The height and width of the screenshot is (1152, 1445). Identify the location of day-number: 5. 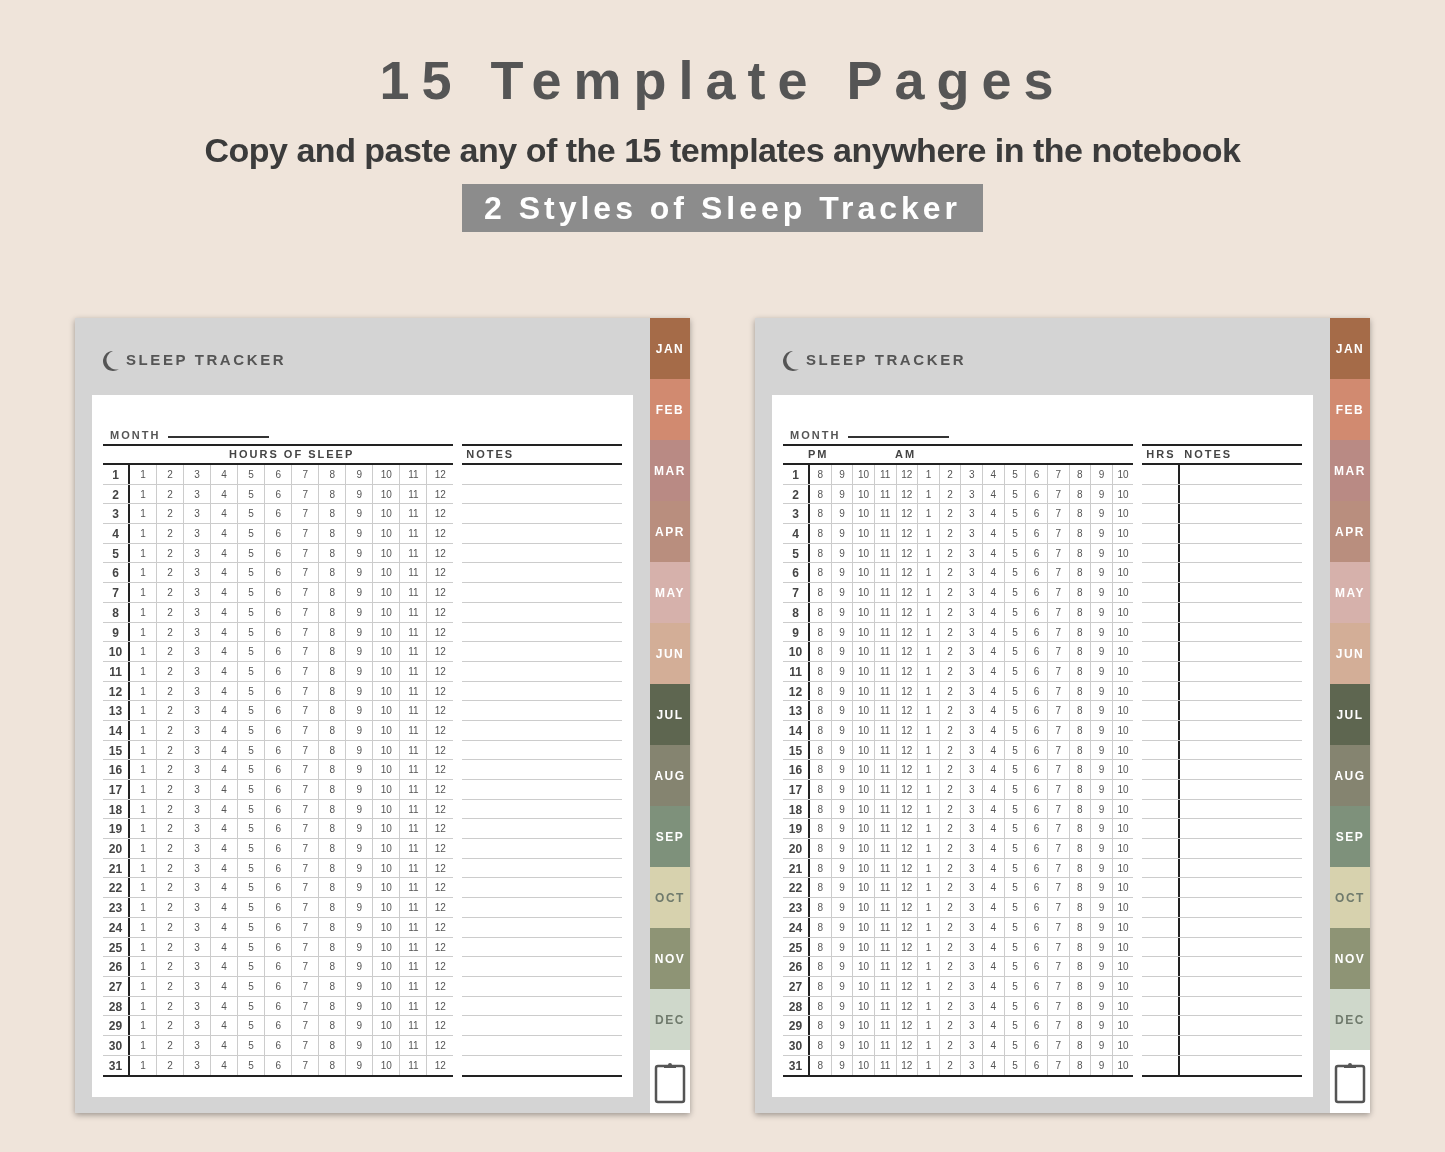
(796, 553).